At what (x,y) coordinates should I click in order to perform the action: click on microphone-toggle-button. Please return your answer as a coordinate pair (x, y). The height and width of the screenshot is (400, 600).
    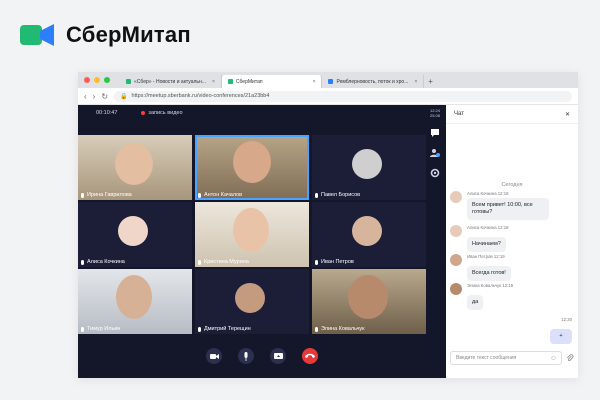
    Looking at the image, I should click on (246, 356).